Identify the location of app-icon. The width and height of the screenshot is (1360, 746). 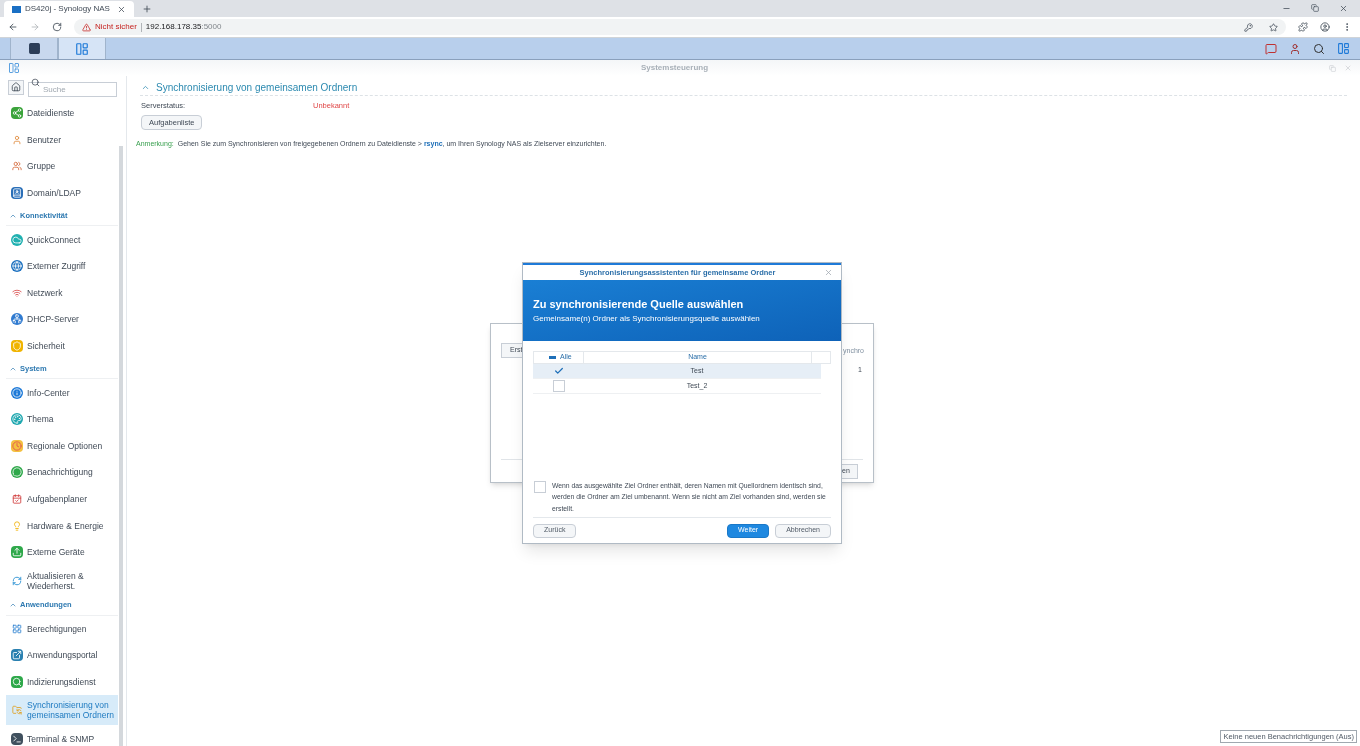
(14, 68).